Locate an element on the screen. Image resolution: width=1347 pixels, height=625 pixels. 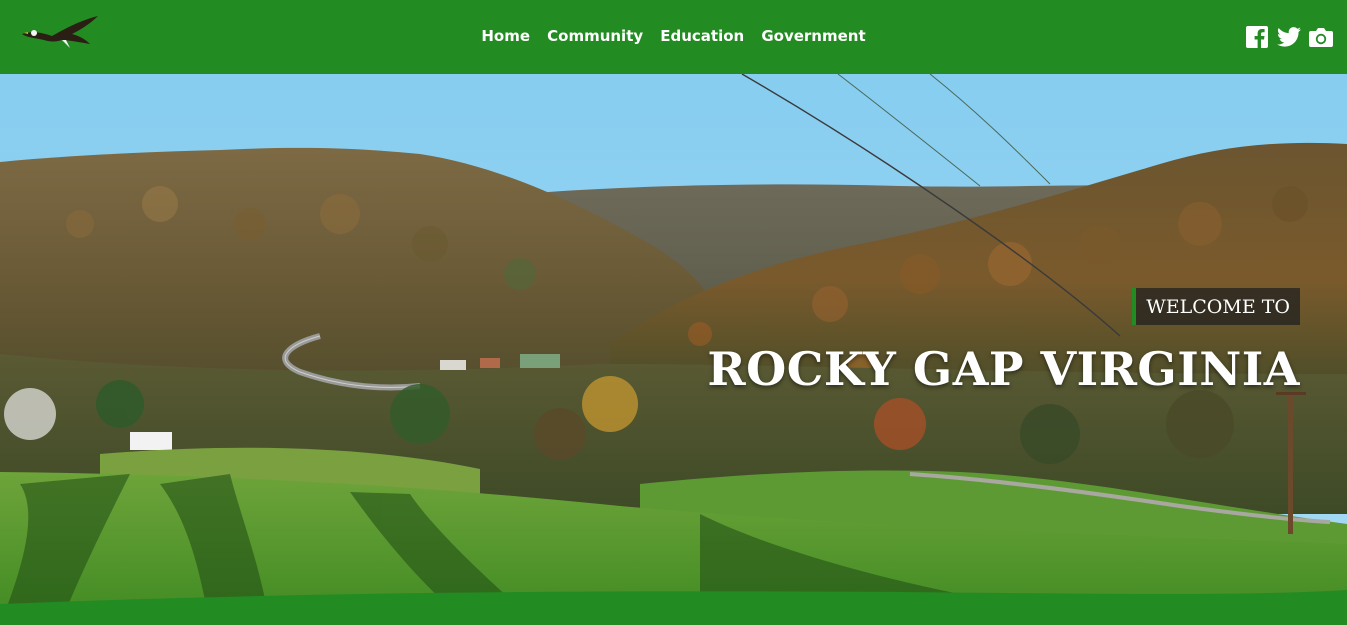
hero-title: ROCKY GAP VIRGINIA is located at coordinates (1003, 369).